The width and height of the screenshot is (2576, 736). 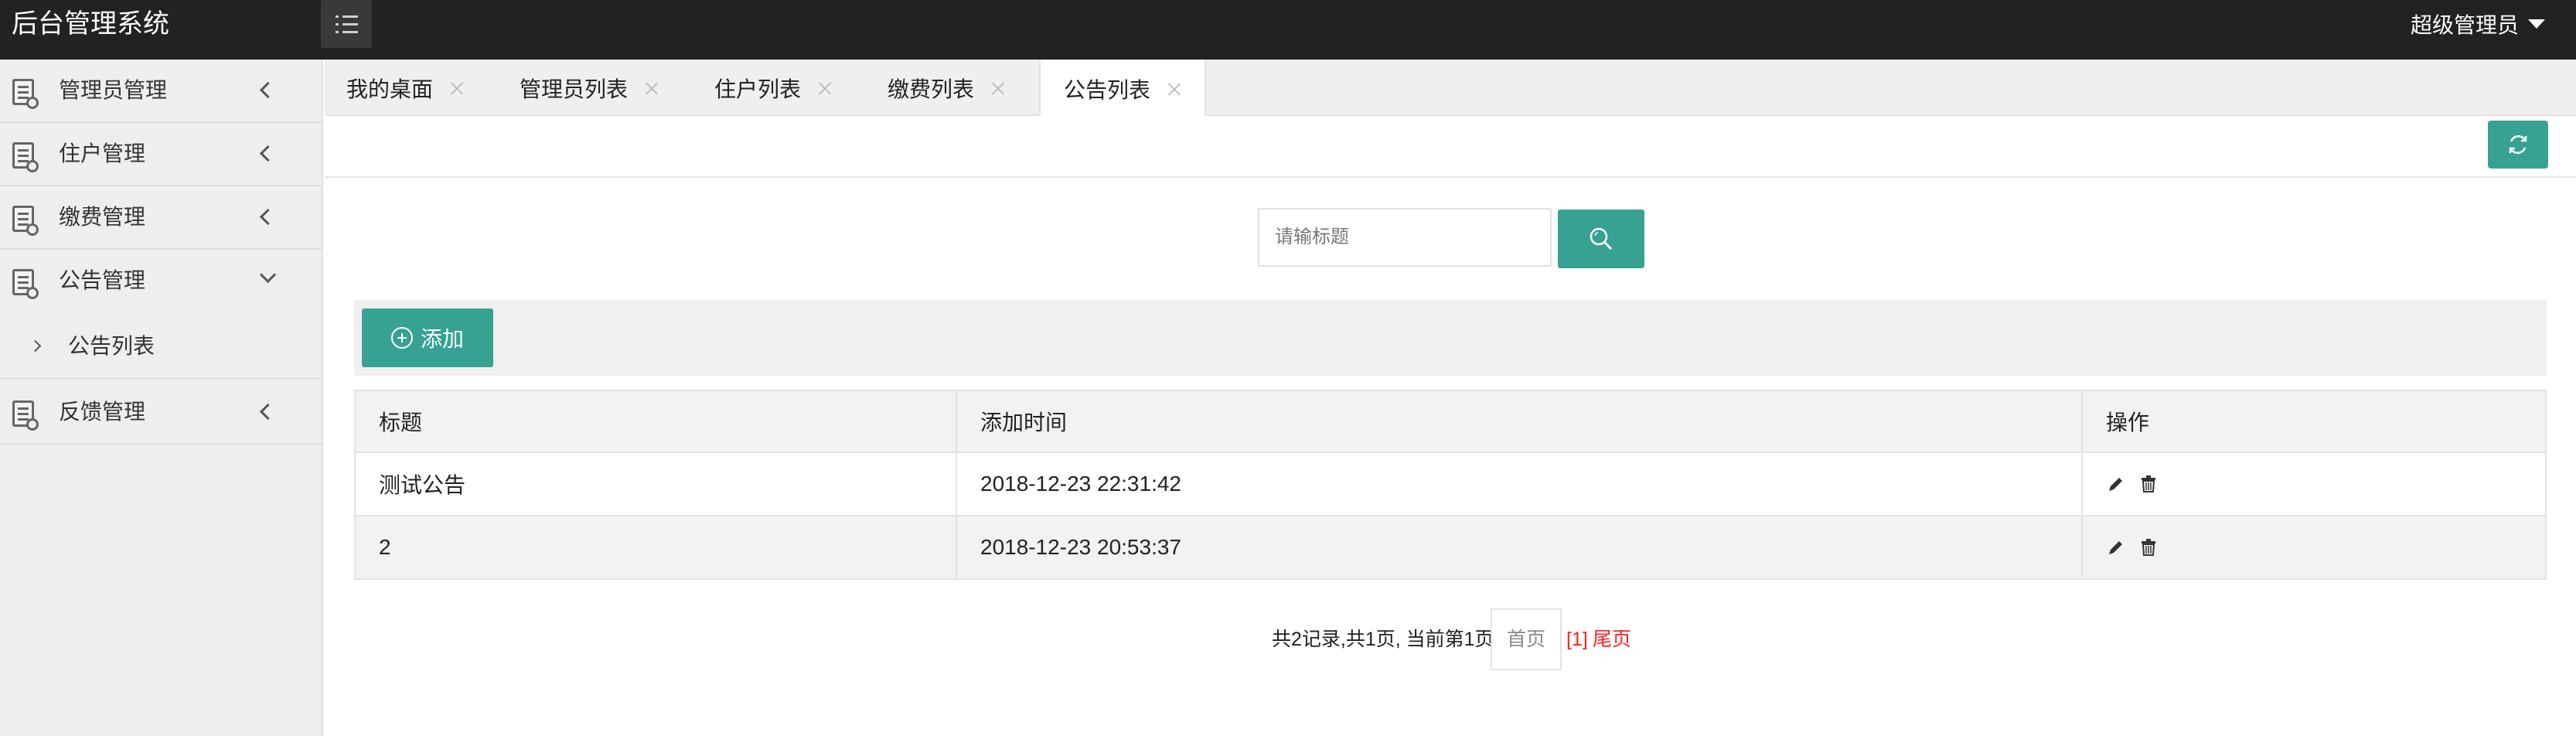 I want to click on tab-label: 我的桌面, so click(x=390, y=89).